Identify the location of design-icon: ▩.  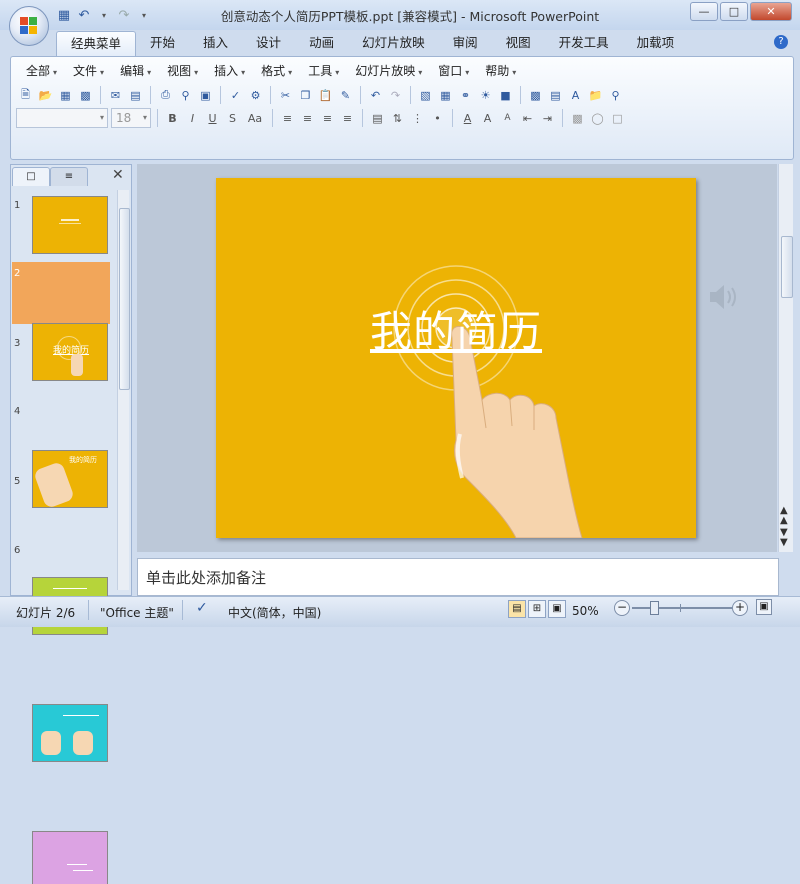
(577, 118).